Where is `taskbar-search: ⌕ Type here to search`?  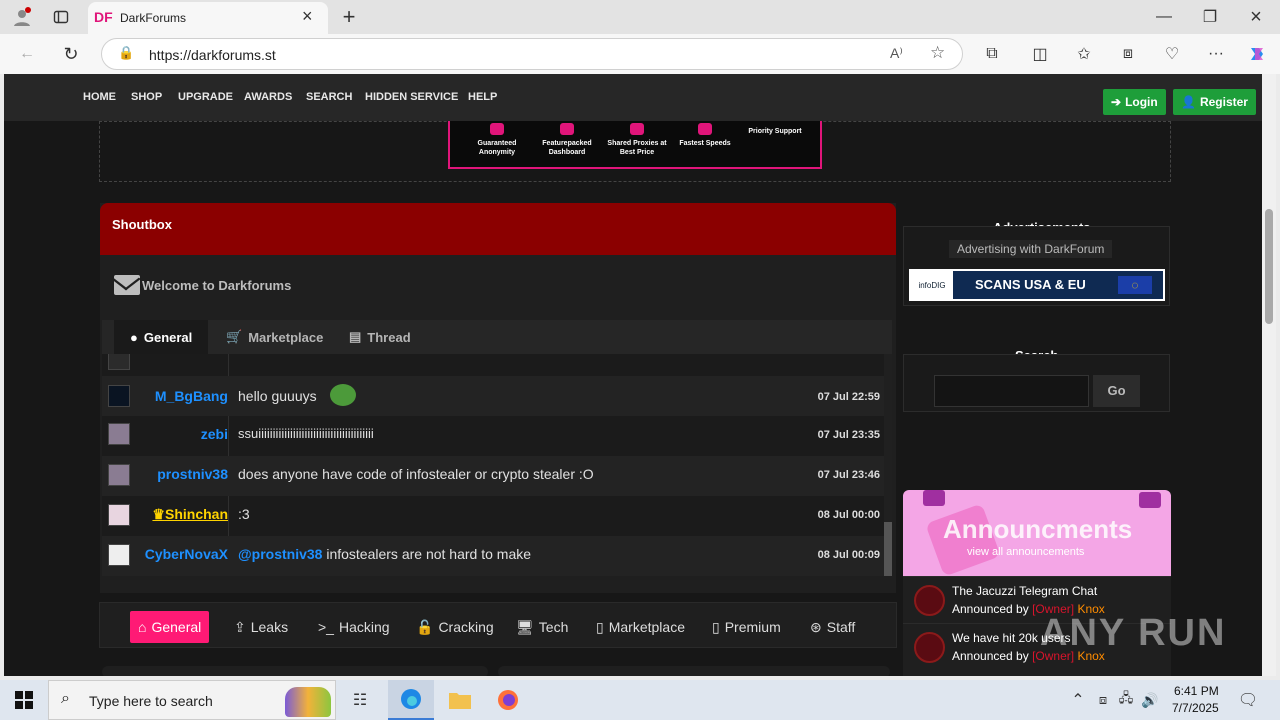 taskbar-search: ⌕ Type here to search is located at coordinates (192, 700).